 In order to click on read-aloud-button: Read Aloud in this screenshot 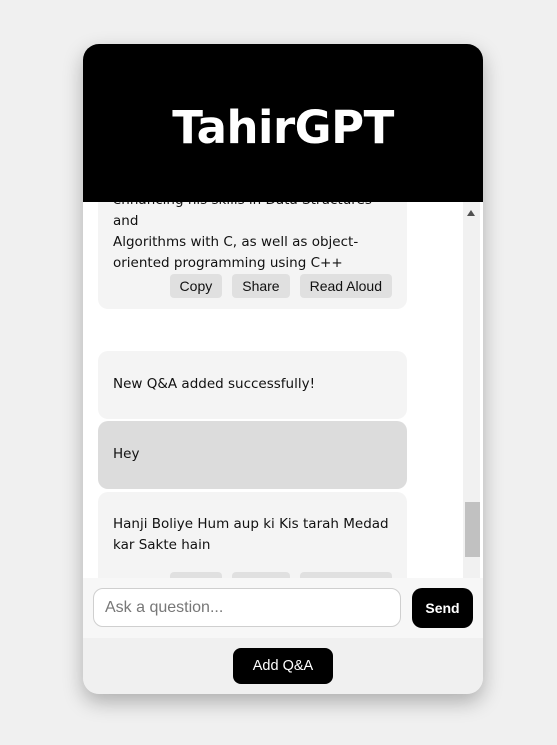, I will do `click(345, 286)`.